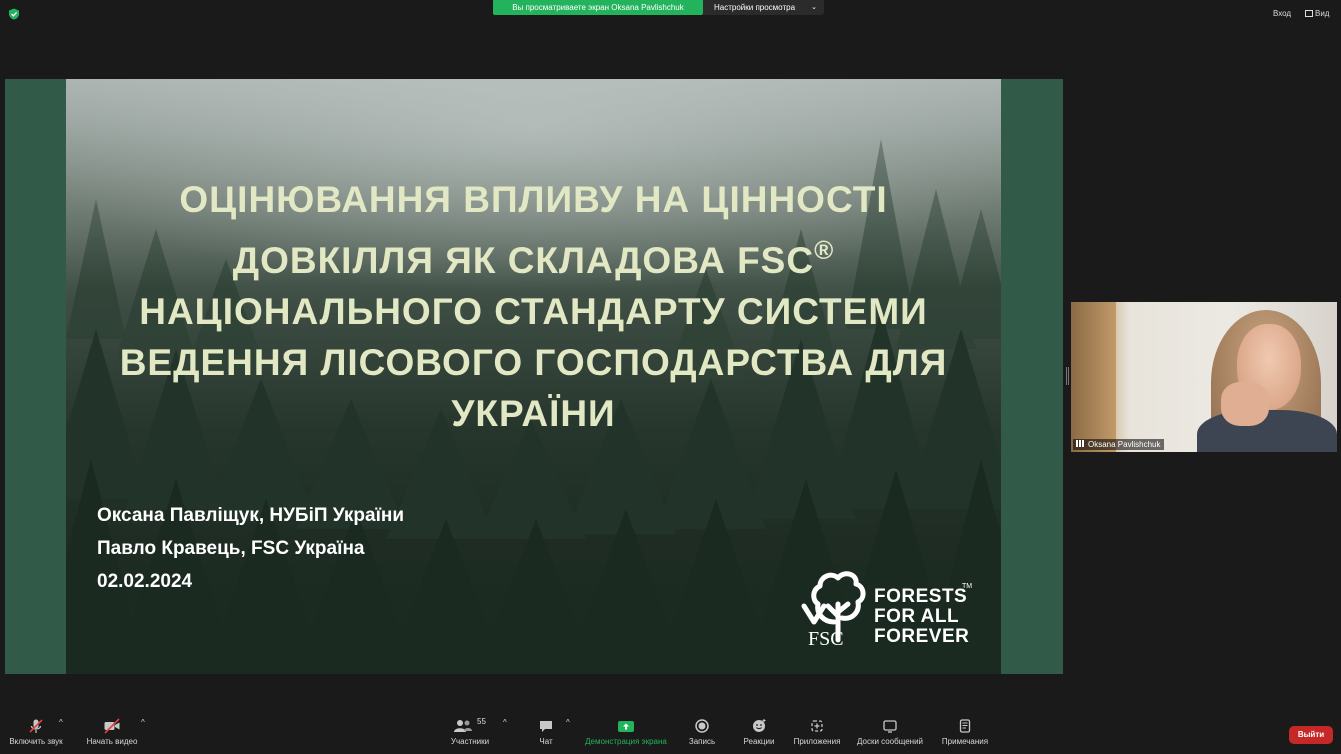 The width and height of the screenshot is (1341, 754). I want to click on chat-options-caret-icon: ^, so click(568, 722).